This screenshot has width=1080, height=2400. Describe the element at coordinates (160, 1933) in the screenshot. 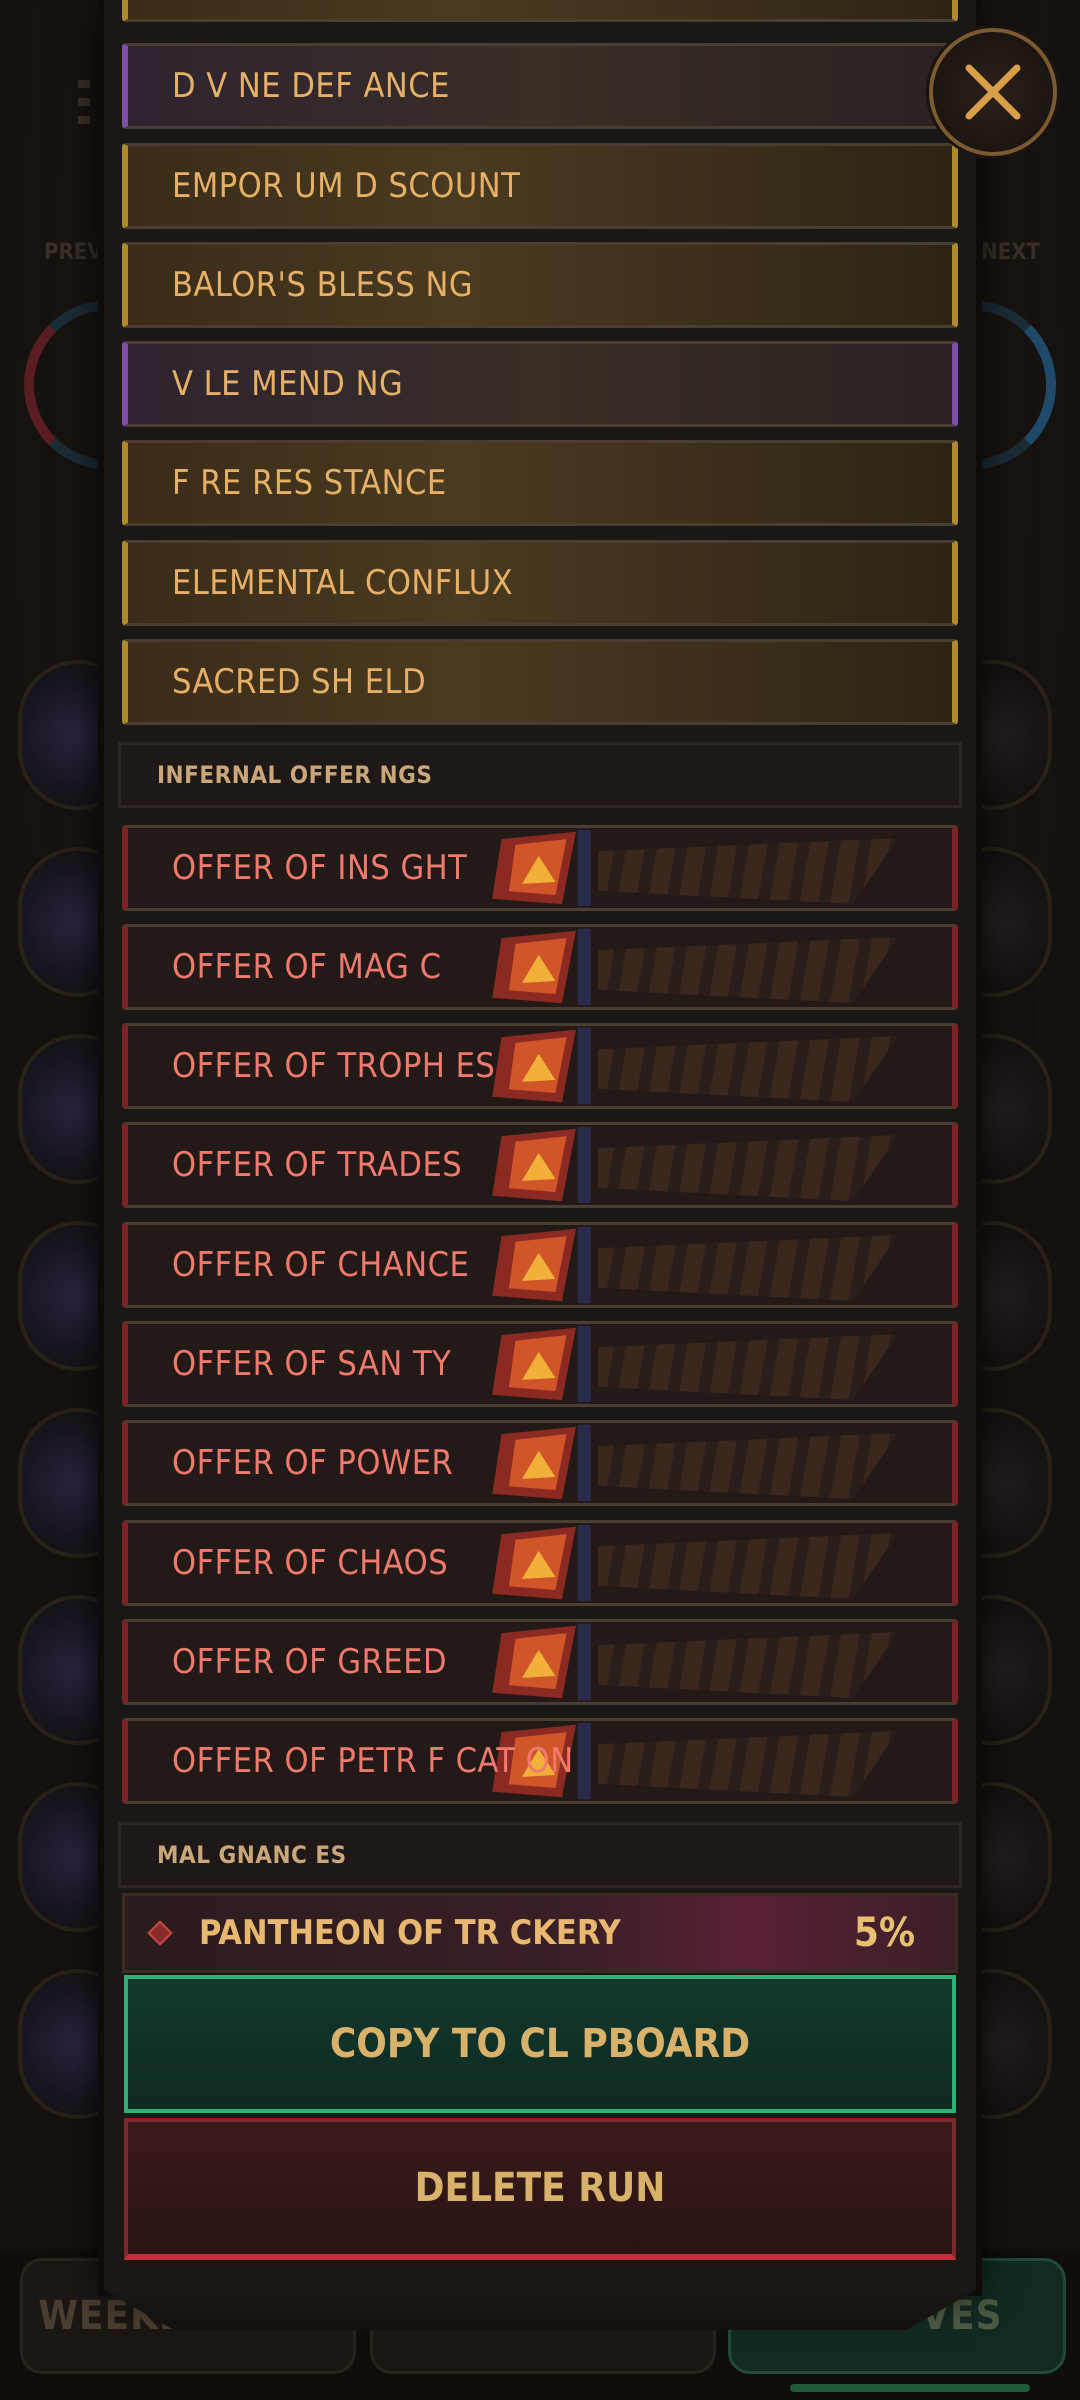

I see `diamond-icon` at that location.